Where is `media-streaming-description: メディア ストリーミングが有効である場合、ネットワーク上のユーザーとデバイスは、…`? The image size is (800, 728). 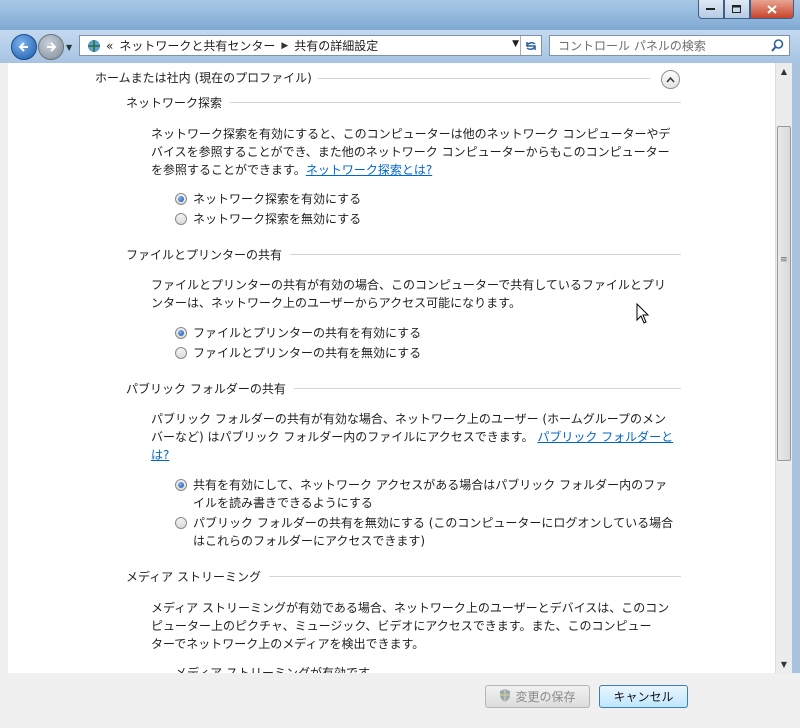 media-streaming-description: メディア ストリーミングが有効である場合、ネットワーク上のユーザーとデバイスは、… is located at coordinates (410, 626).